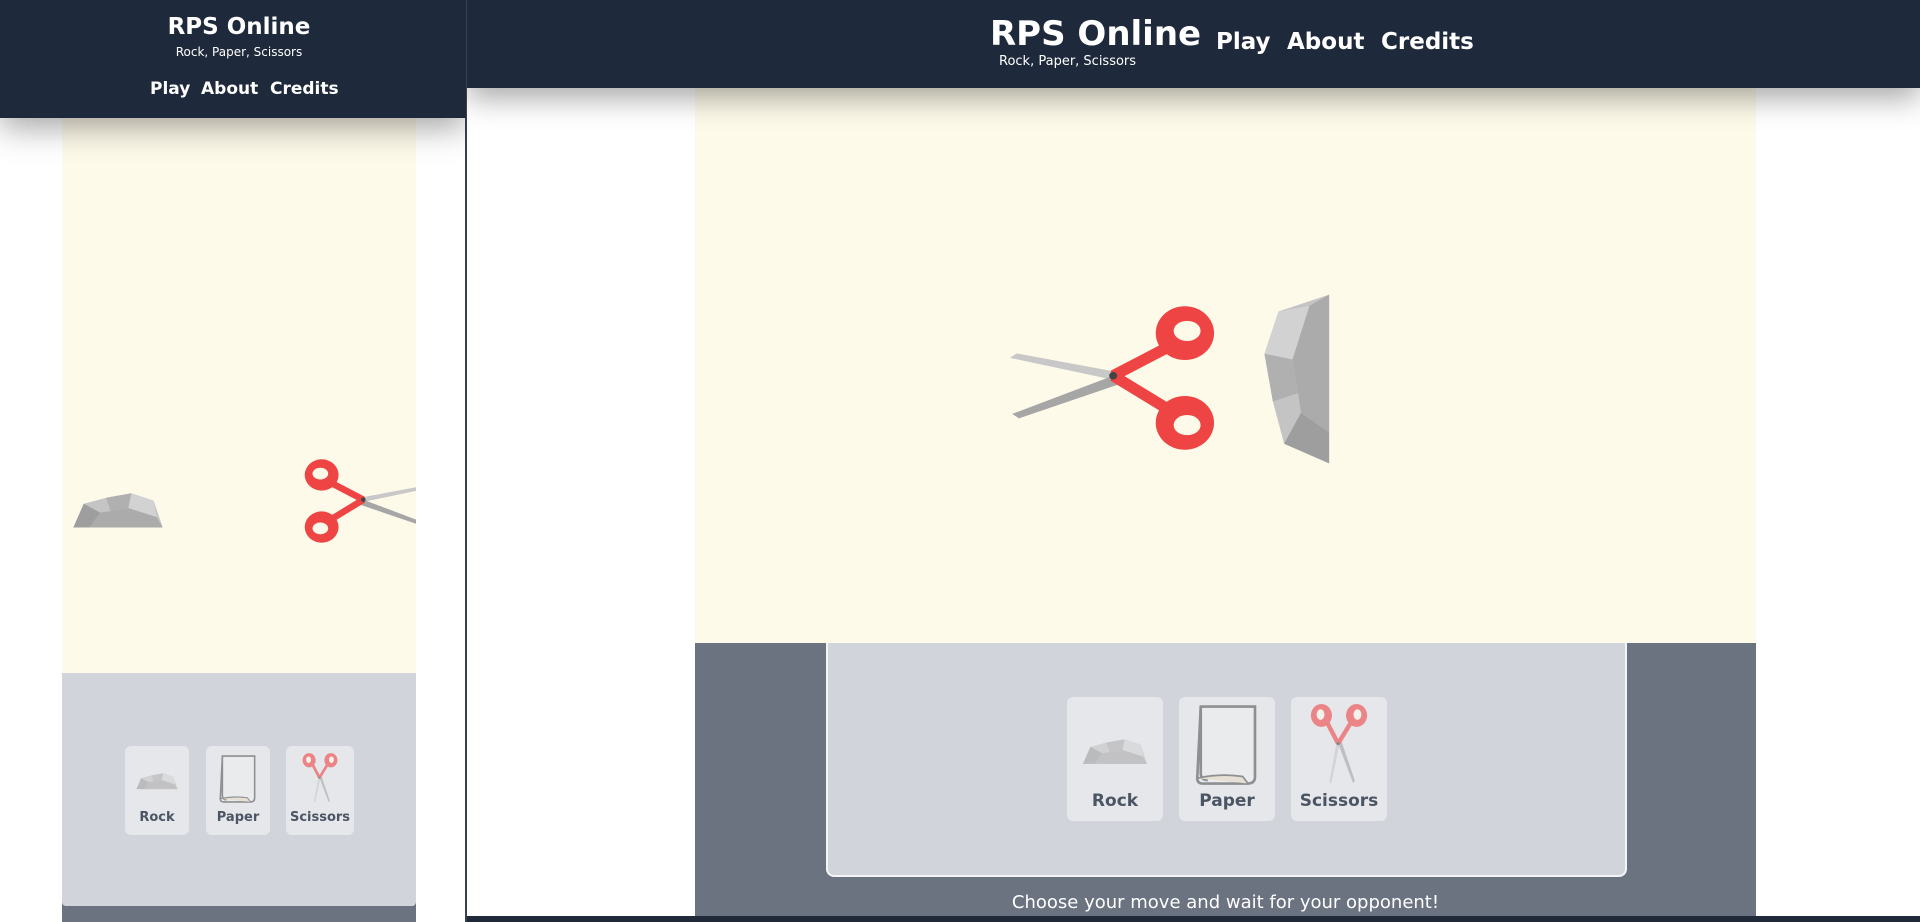 The height and width of the screenshot is (922, 1920). I want to click on opponent-rock-icon, so click(1297, 379).